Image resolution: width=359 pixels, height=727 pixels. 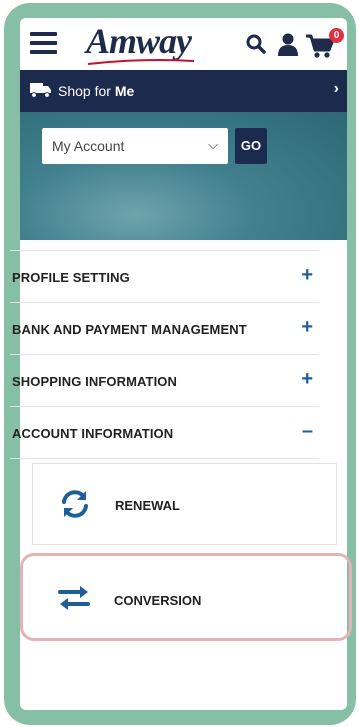 I want to click on site-header: Amway 0, so click(x=183, y=44).